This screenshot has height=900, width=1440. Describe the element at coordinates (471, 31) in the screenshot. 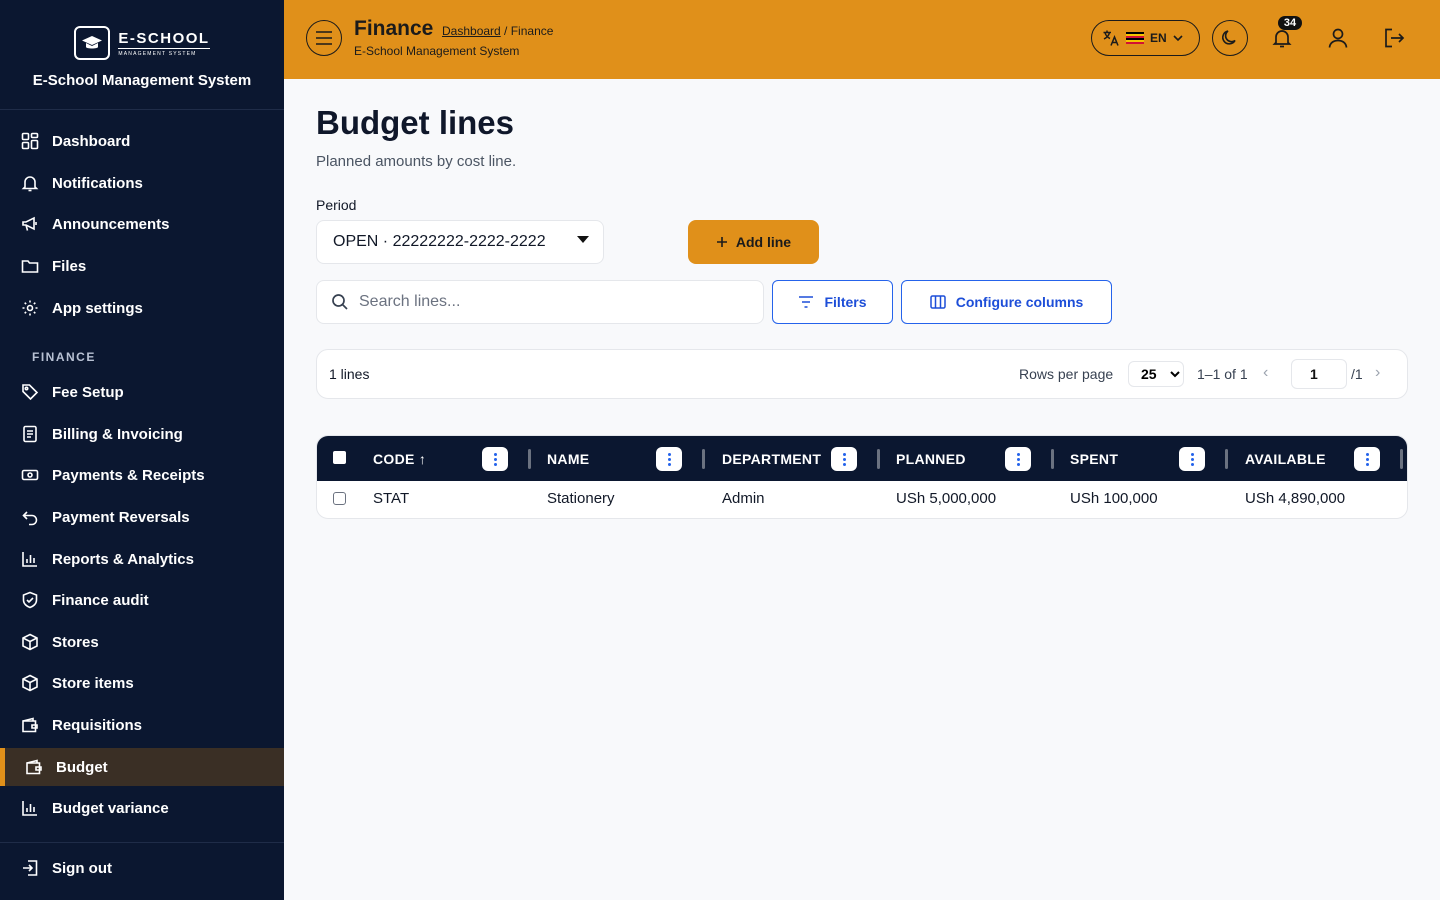

I see `breadcrumb-dashboard-link: Dashboard` at that location.